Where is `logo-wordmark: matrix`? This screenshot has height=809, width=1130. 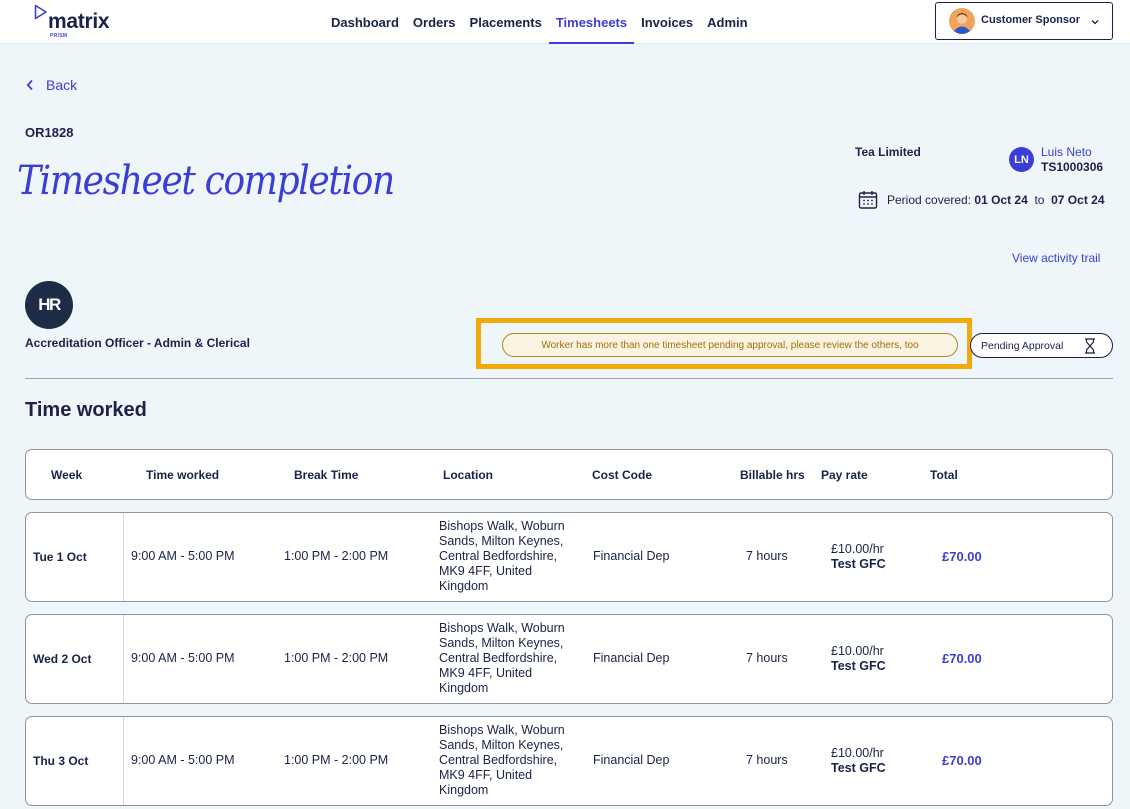 logo-wordmark: matrix is located at coordinates (79, 21).